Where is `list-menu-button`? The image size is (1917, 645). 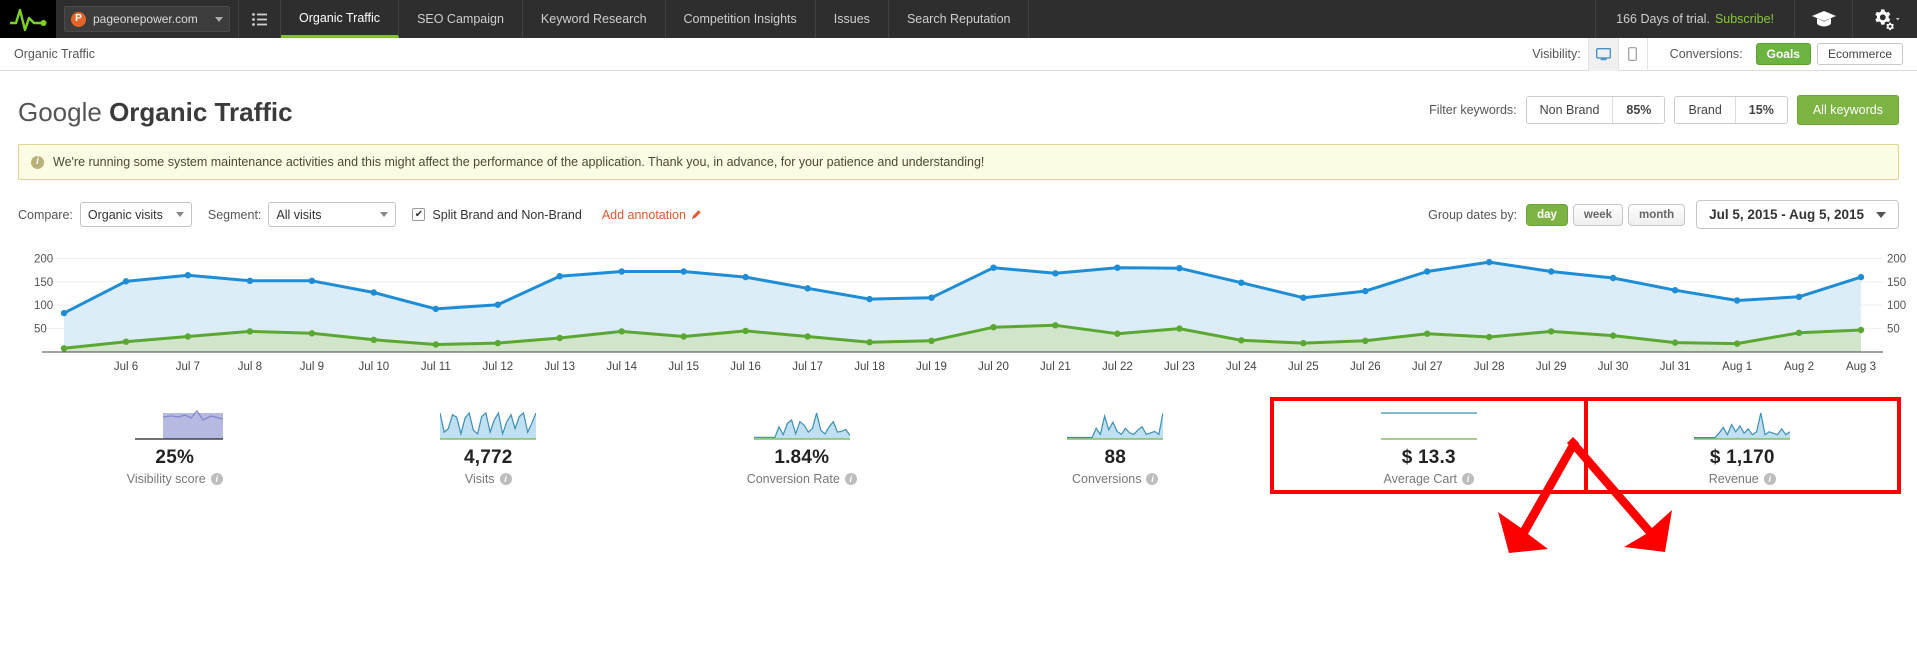 list-menu-button is located at coordinates (260, 19).